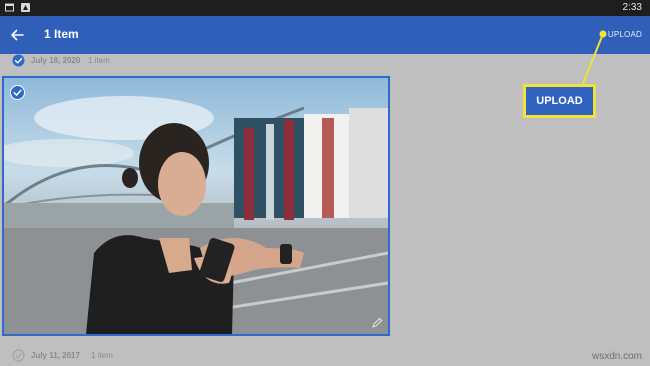 The width and height of the screenshot is (650, 366). I want to click on clock: 2:33, so click(632, 7).